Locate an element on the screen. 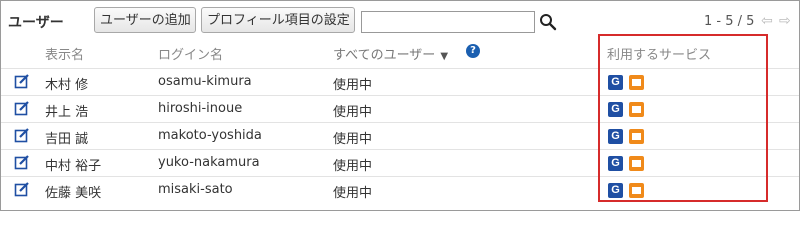 Image resolution: width=800 pixels, height=240 pixels. add-user-button: ユーザーの追加 is located at coordinates (145, 20).